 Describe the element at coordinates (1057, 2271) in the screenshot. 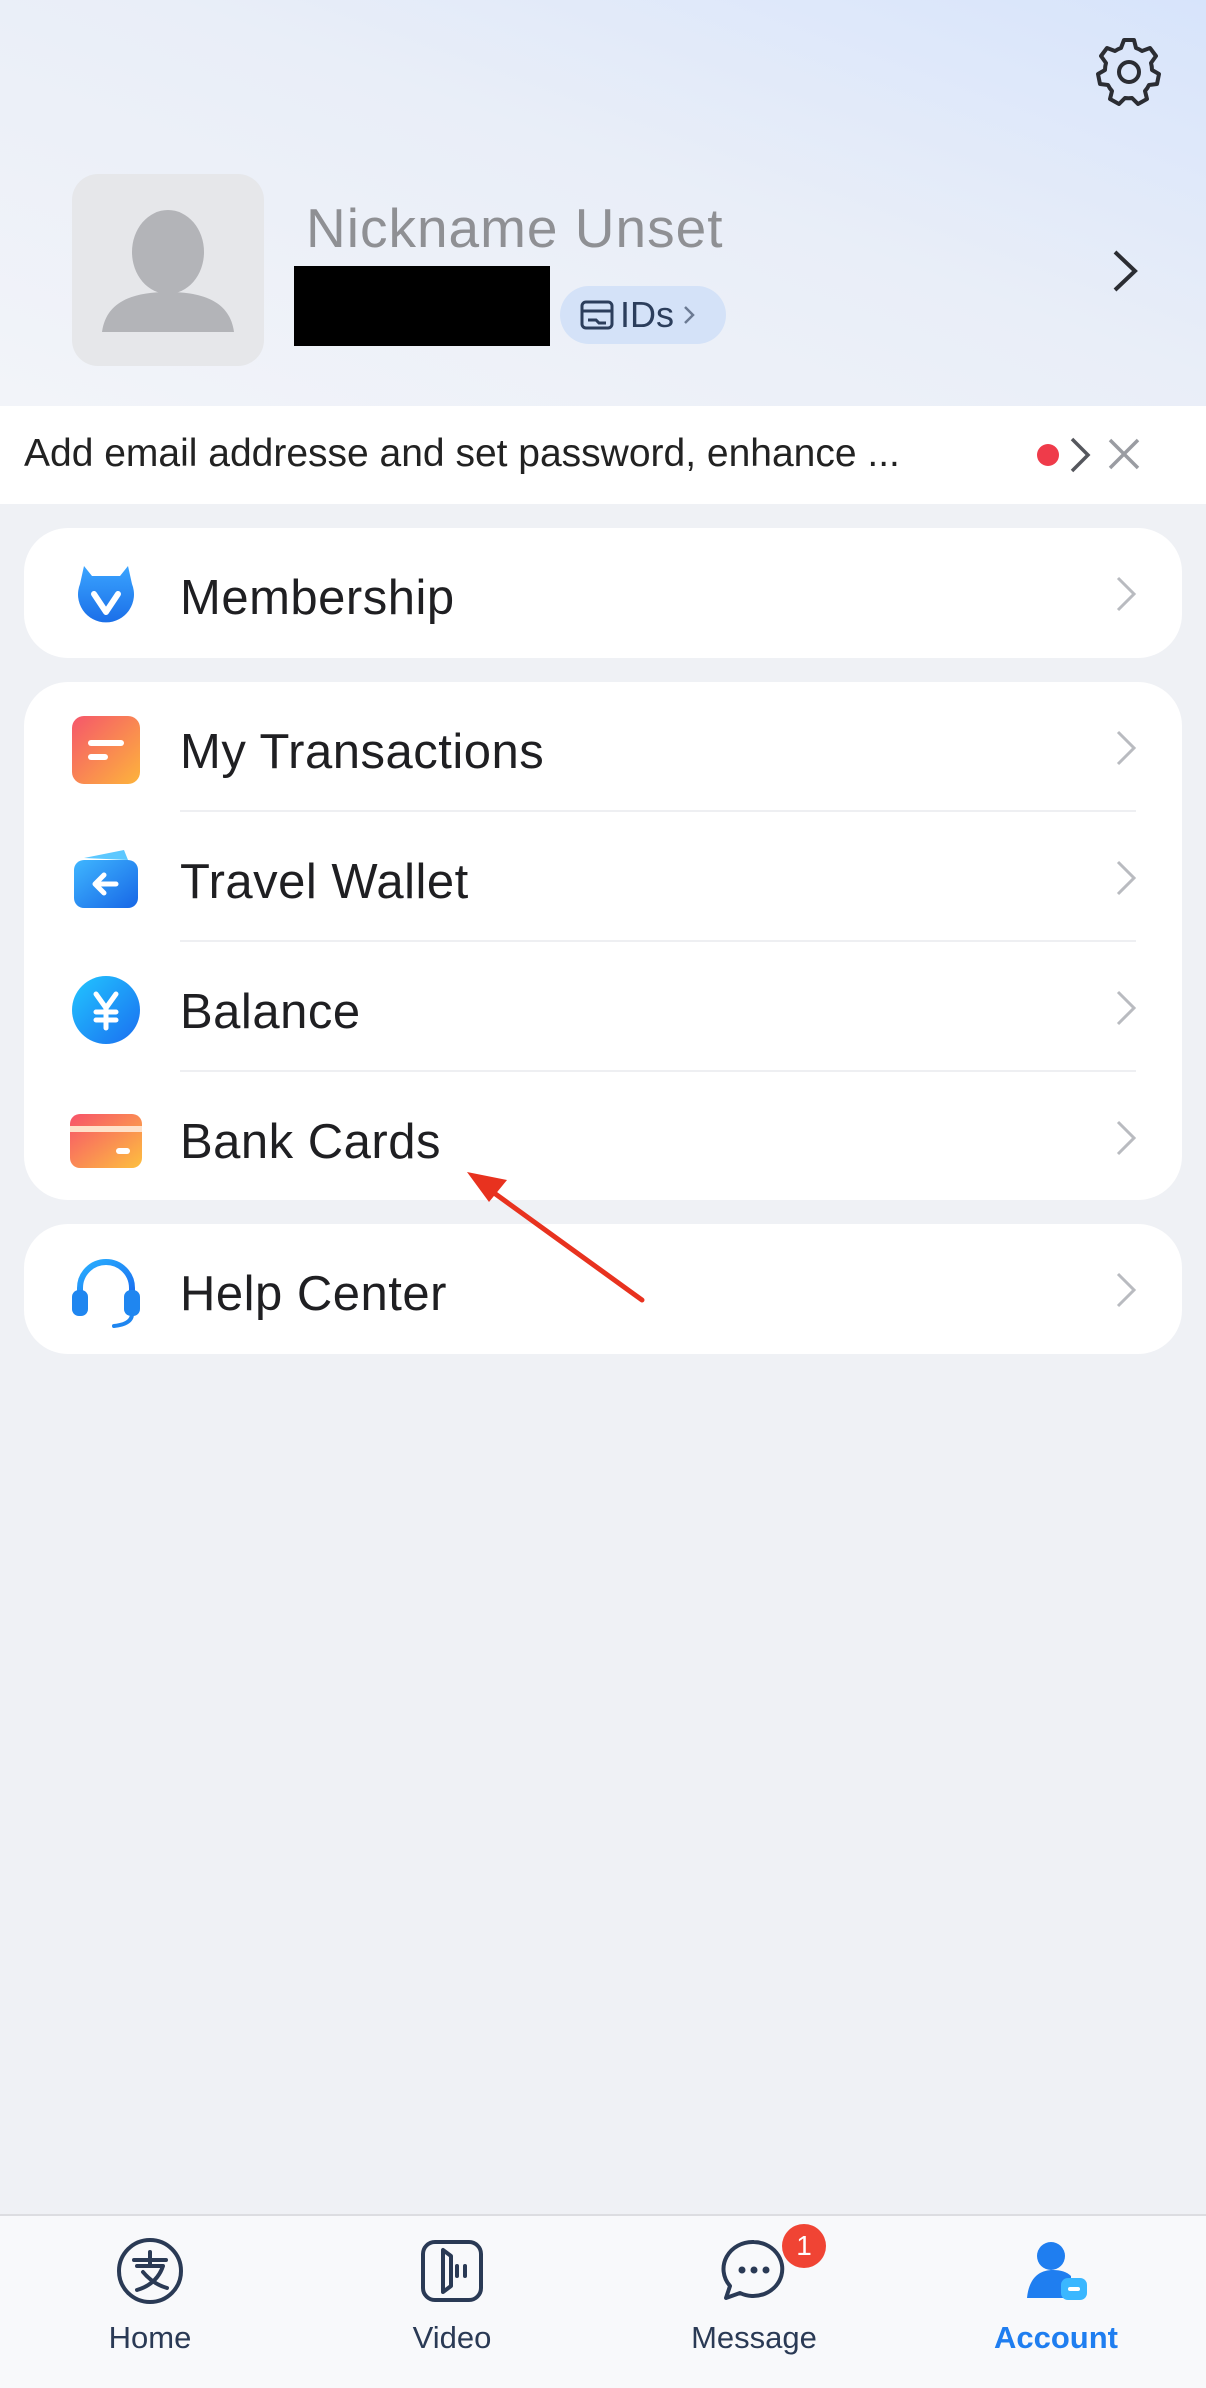

I see `account-icon` at that location.